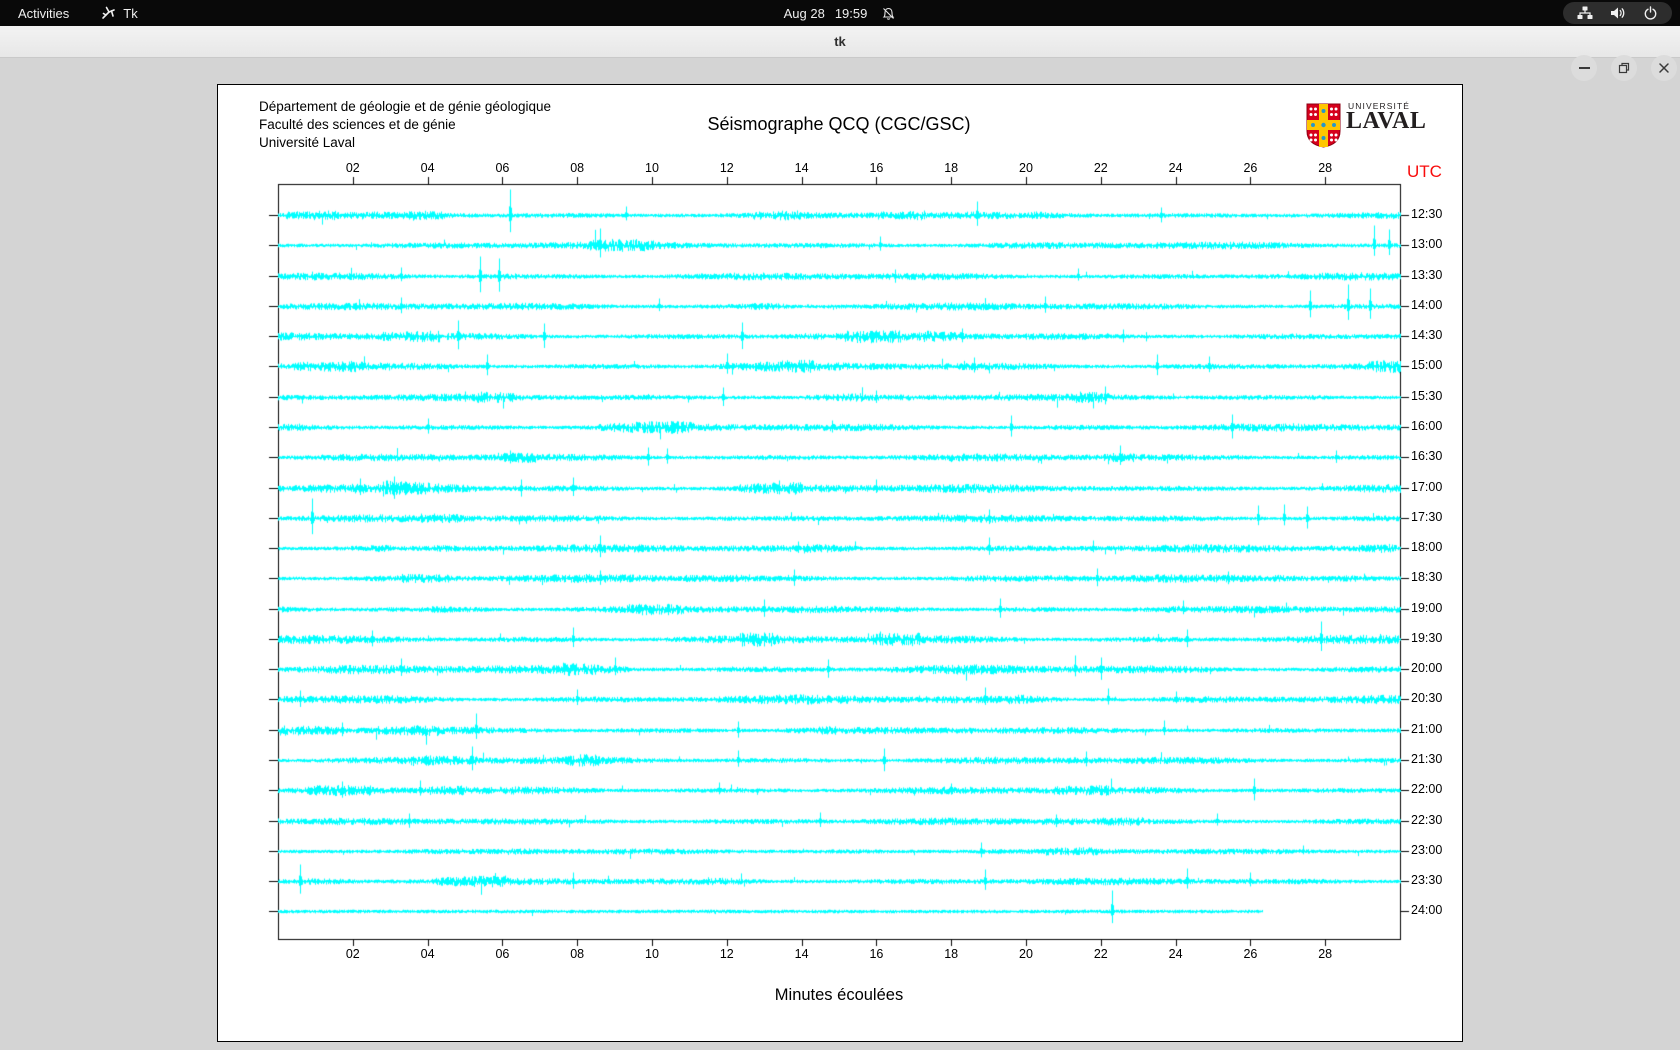  I want to click on laval-shield-icon, so click(1323, 125).